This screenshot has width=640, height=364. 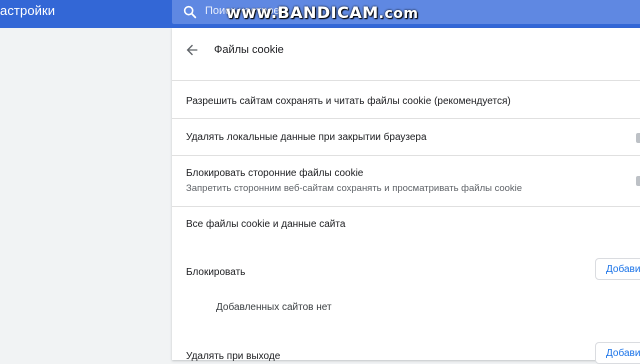 I want to click on watermark-main: www.BANDICAM, so click(x=302, y=12).